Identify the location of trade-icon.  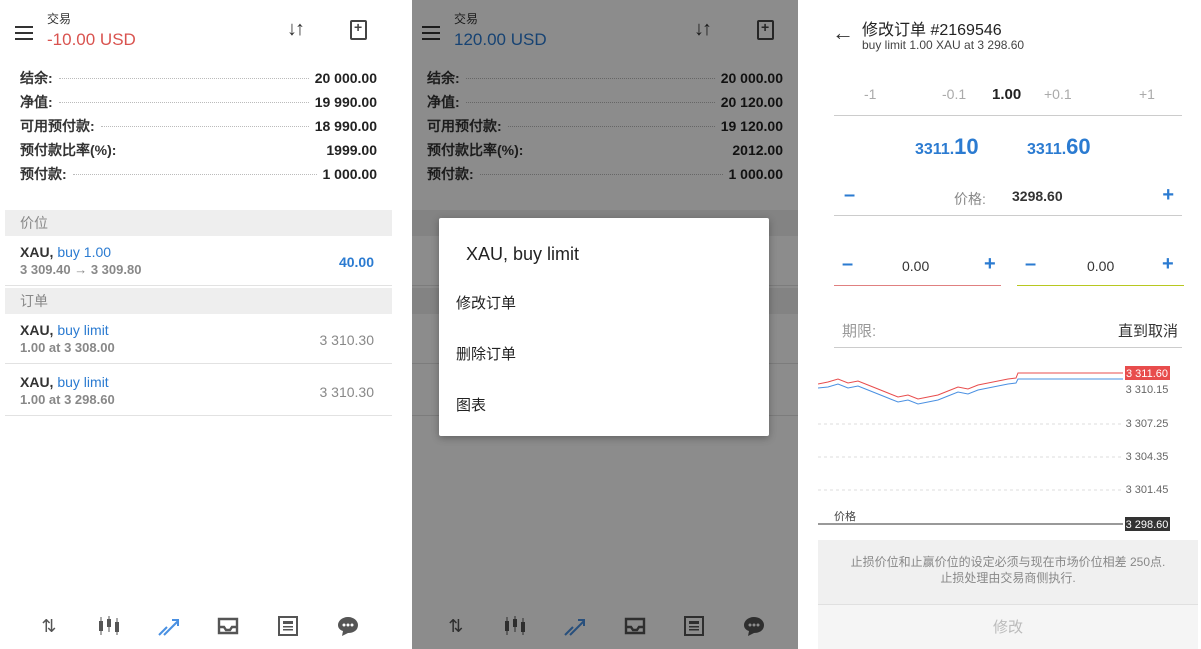
(169, 626).